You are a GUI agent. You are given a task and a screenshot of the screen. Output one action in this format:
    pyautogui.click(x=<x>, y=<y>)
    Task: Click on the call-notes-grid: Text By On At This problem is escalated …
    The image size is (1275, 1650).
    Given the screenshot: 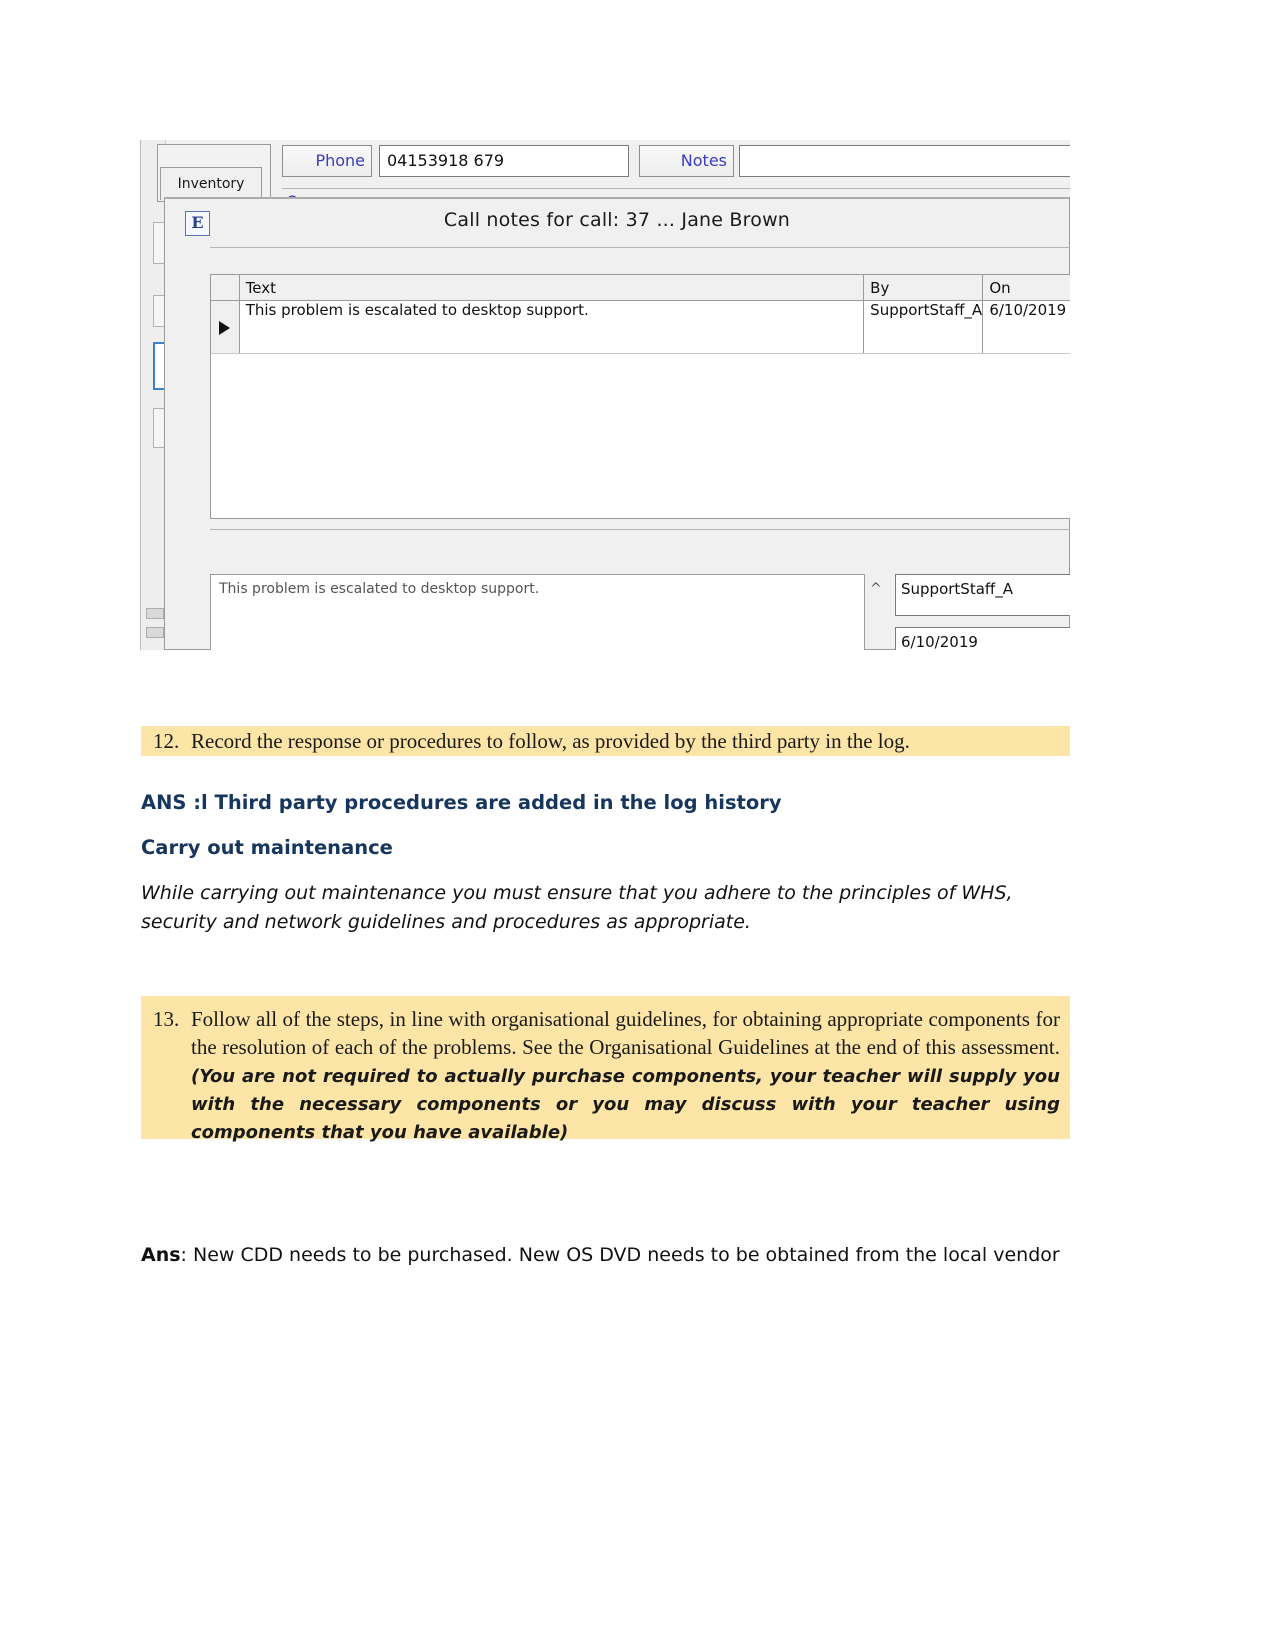 What is the action you would take?
    pyautogui.click(x=640, y=396)
    